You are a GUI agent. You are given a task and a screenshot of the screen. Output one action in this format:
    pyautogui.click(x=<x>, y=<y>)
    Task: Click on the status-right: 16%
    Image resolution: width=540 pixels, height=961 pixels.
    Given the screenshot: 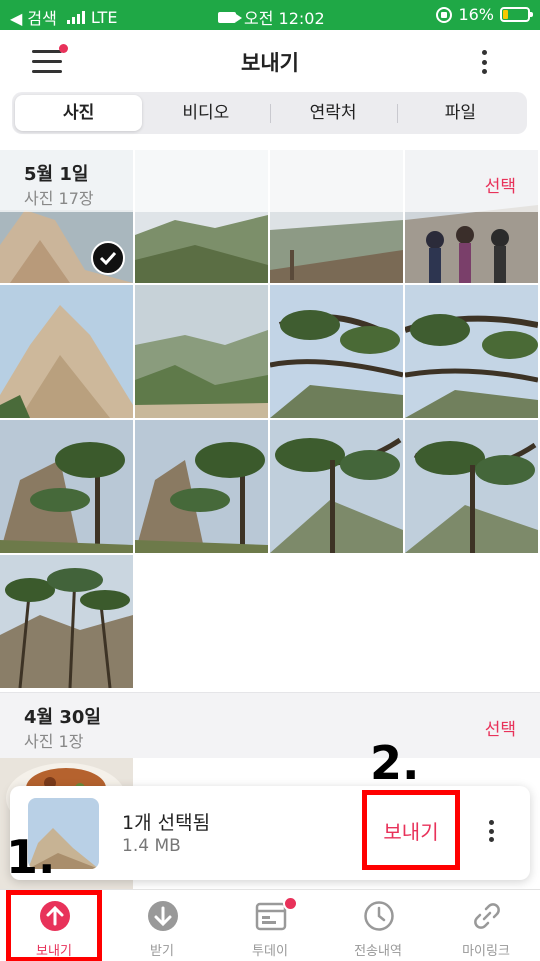 What is the action you would take?
    pyautogui.click(x=484, y=14)
    